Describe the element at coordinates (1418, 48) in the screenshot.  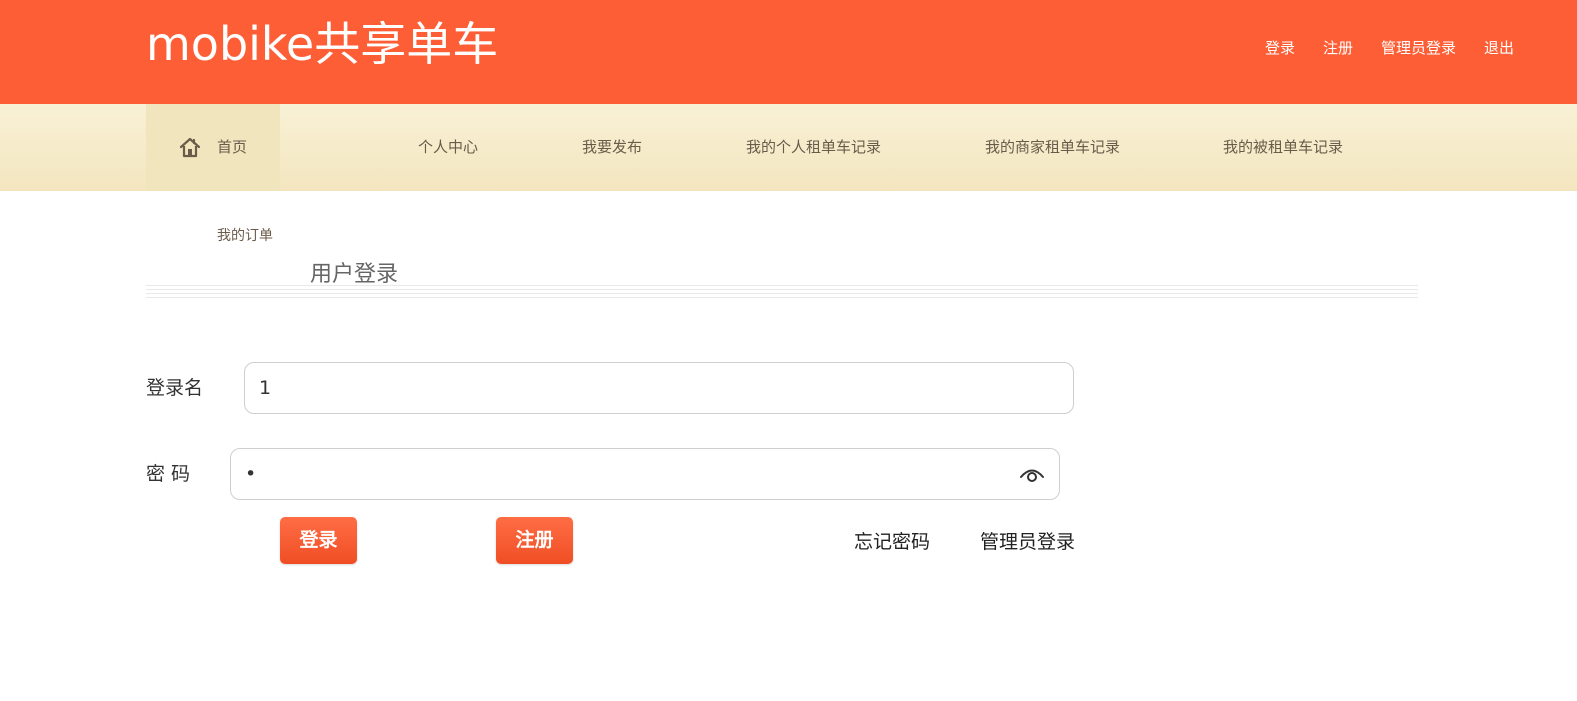
I see `top-link-admin-login: 管理员登录` at that location.